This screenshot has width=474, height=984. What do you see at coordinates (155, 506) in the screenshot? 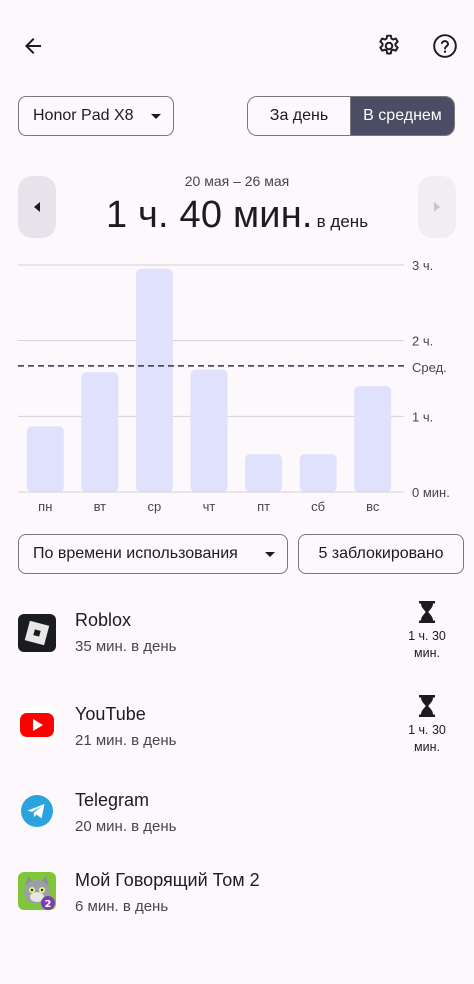
I see `x-tick-label: ср` at bounding box center [155, 506].